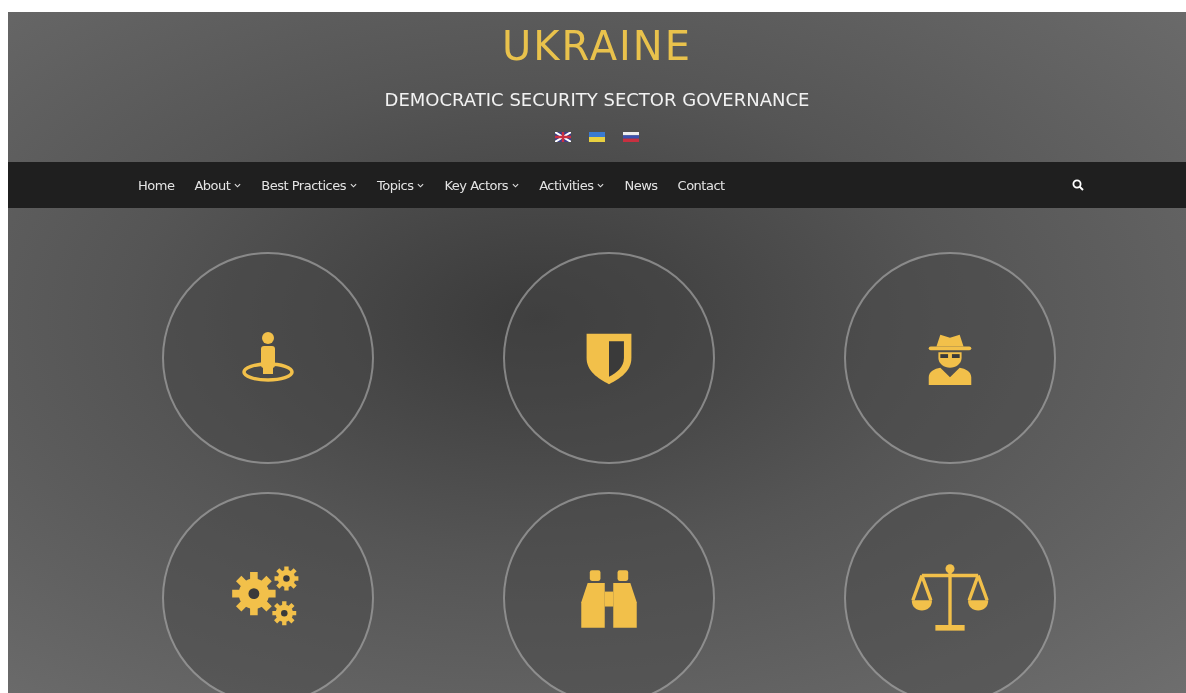 Image resolution: width=1186 pixels, height=693 pixels. What do you see at coordinates (482, 185) in the screenshot?
I see `nav-link: Key Actors` at bounding box center [482, 185].